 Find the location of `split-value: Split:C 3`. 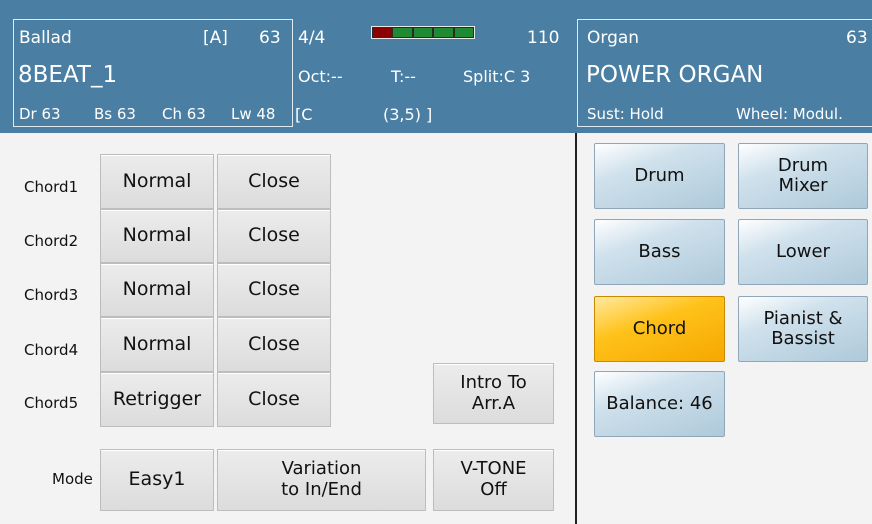

split-value: Split:C 3 is located at coordinates (497, 76).